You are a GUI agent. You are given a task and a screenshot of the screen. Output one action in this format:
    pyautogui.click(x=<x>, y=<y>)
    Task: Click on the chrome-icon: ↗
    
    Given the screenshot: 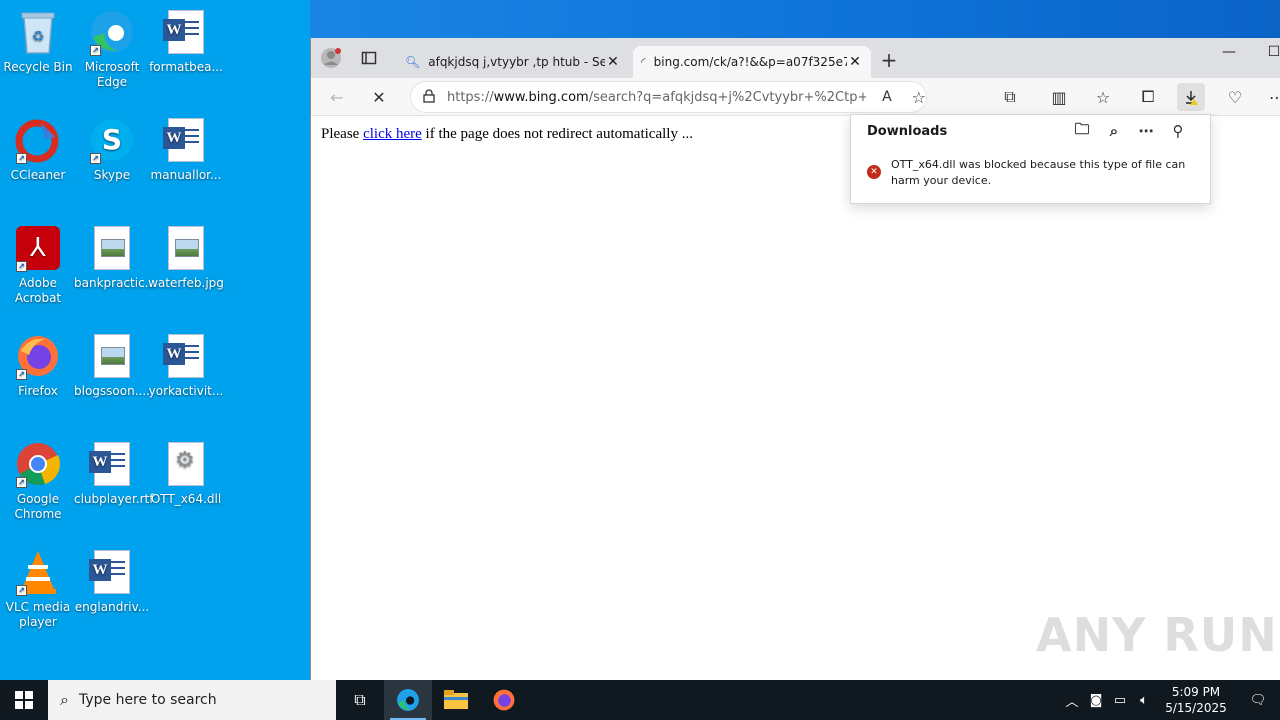 What is the action you would take?
    pyautogui.click(x=38, y=464)
    